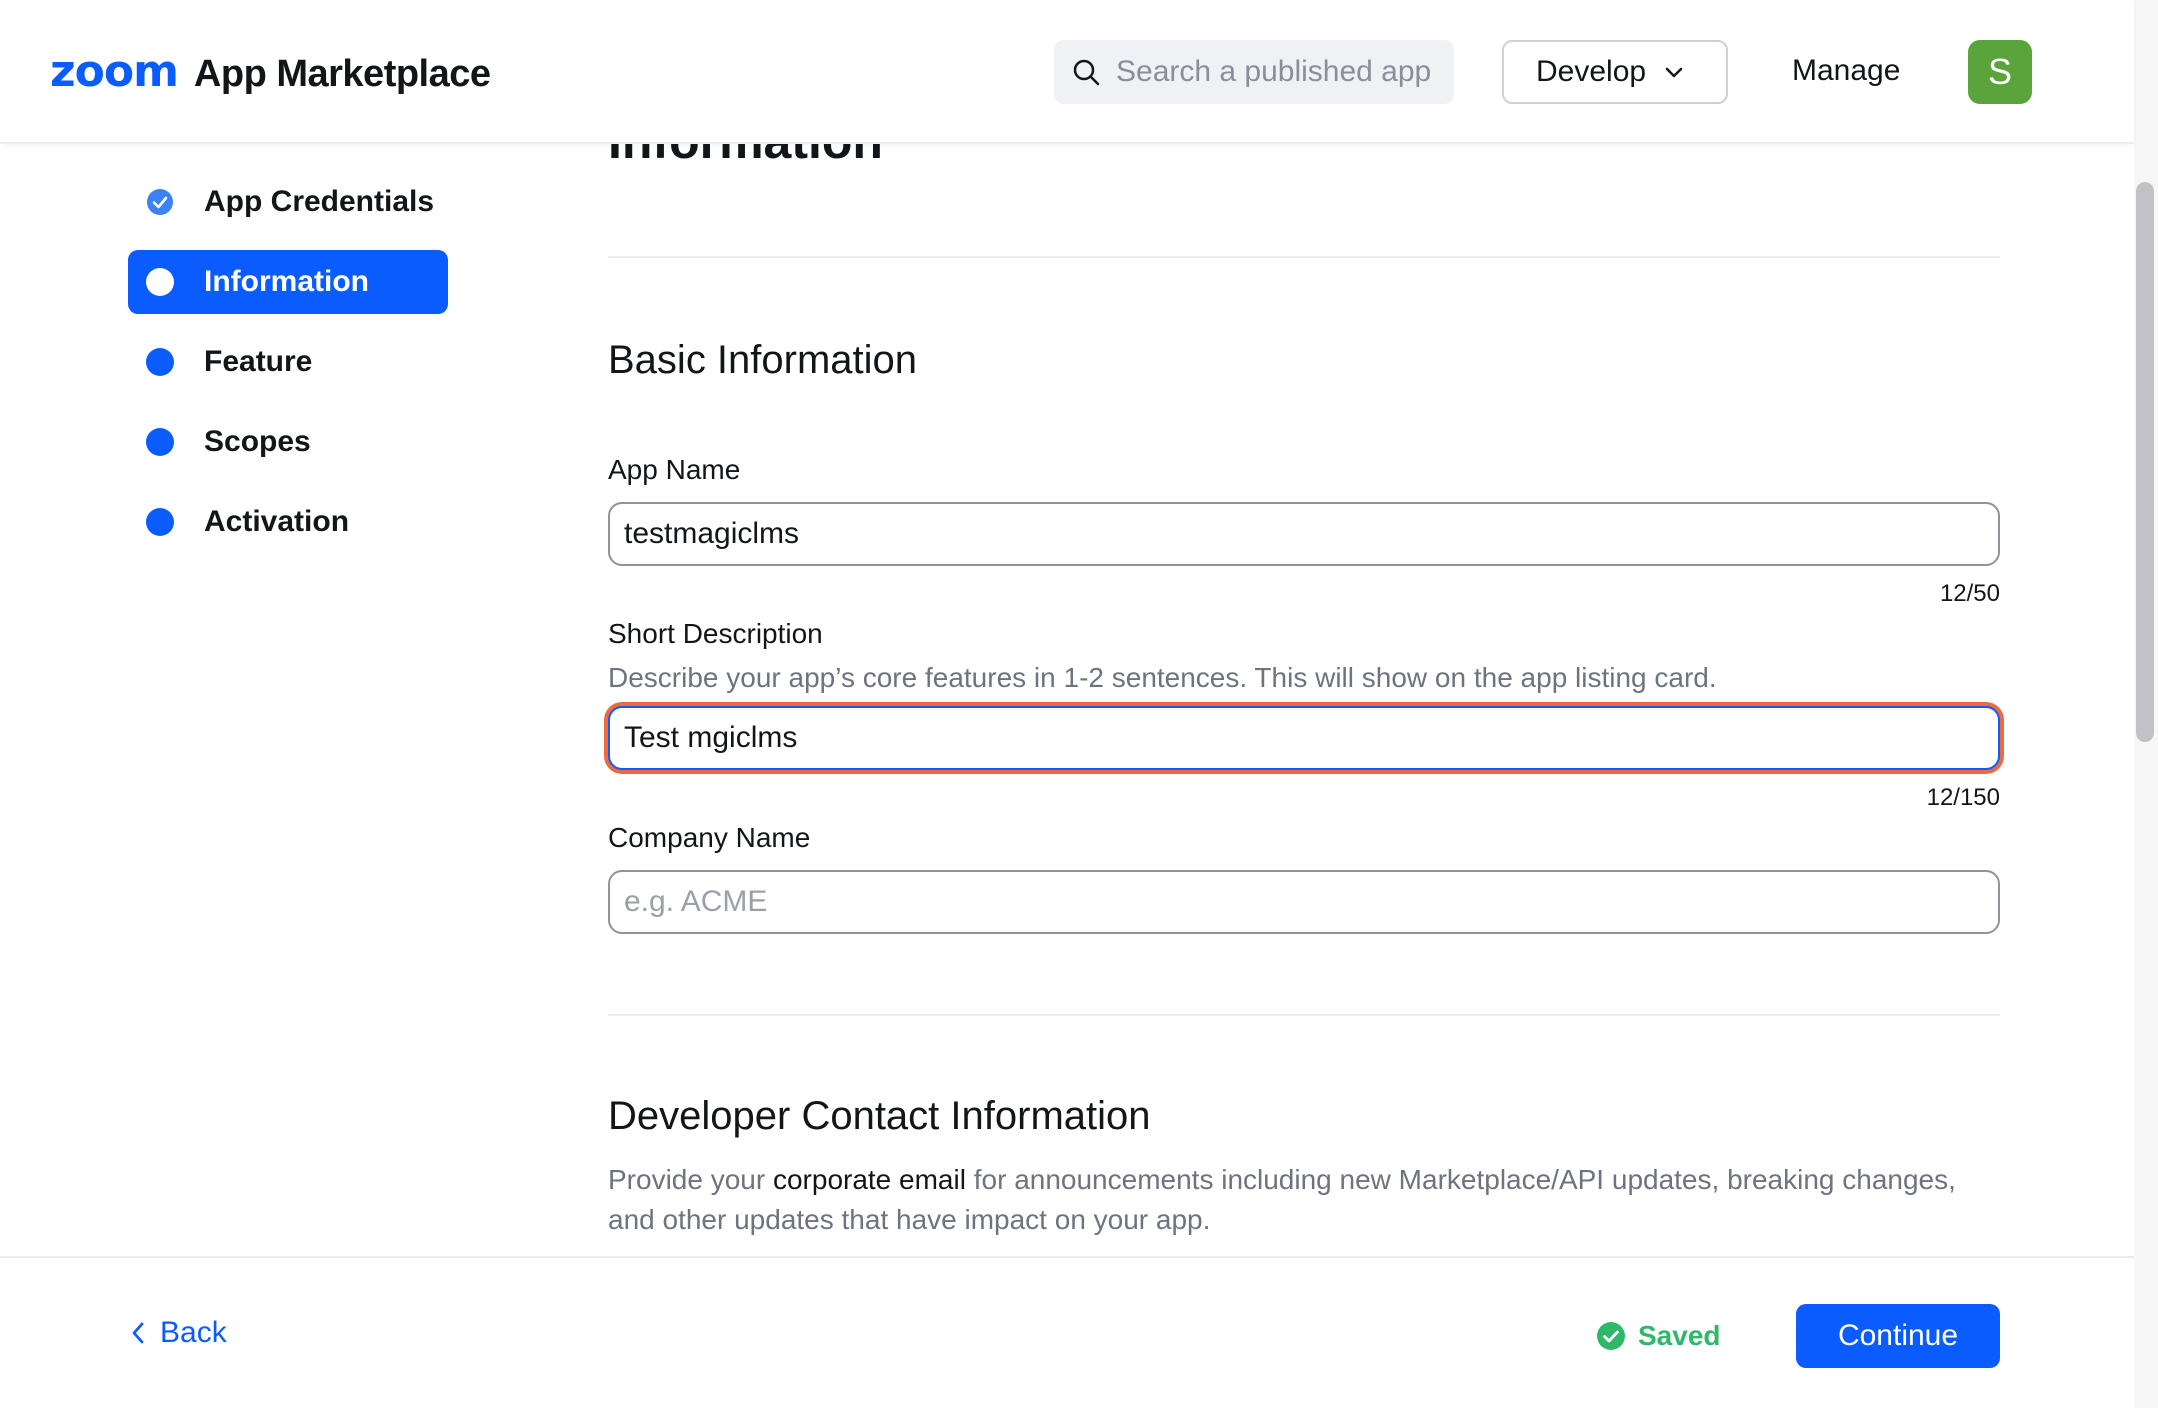 The width and height of the screenshot is (2158, 1408). What do you see at coordinates (193, 1332) in the screenshot?
I see `back-label: Back` at bounding box center [193, 1332].